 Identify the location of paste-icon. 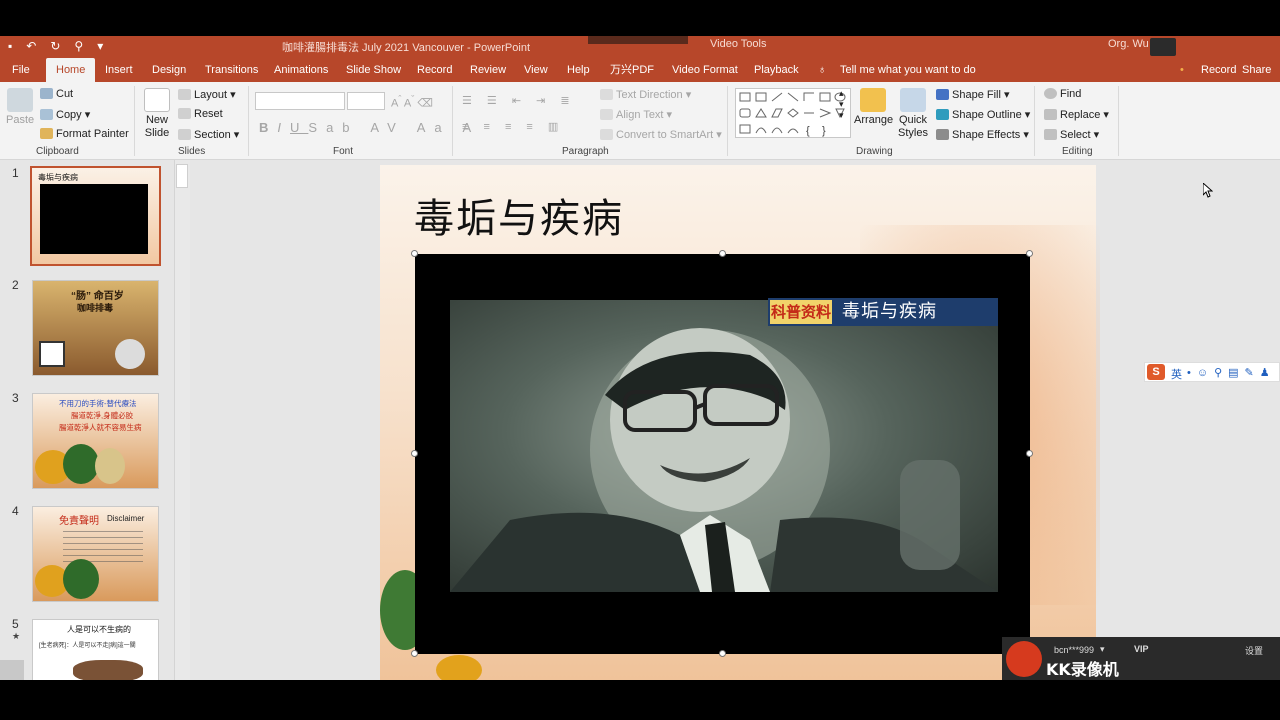
(20, 100).